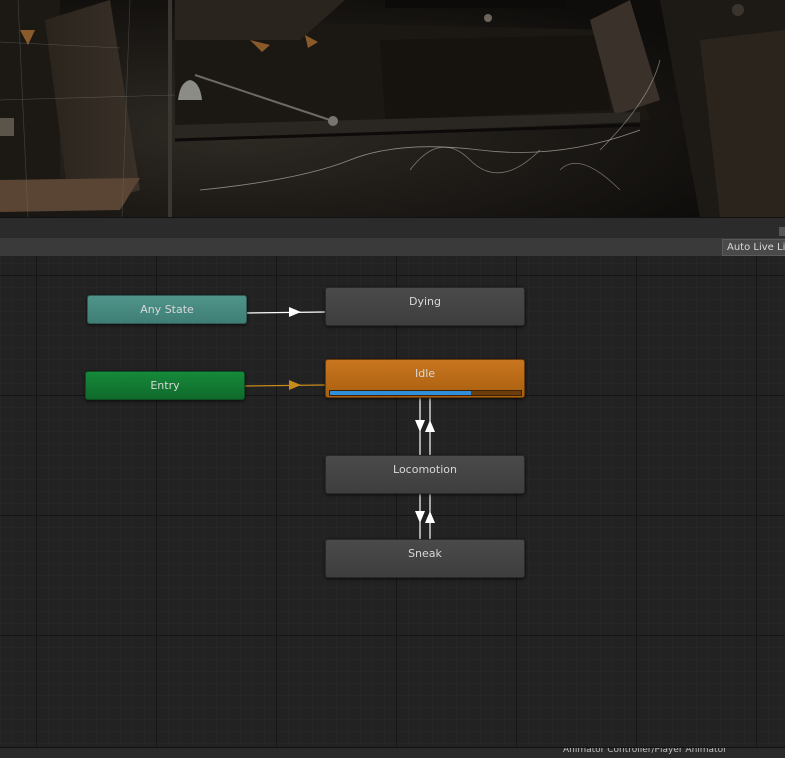 This screenshot has width=785, height=758. What do you see at coordinates (401, 393) in the screenshot?
I see `state-progress-fill` at bounding box center [401, 393].